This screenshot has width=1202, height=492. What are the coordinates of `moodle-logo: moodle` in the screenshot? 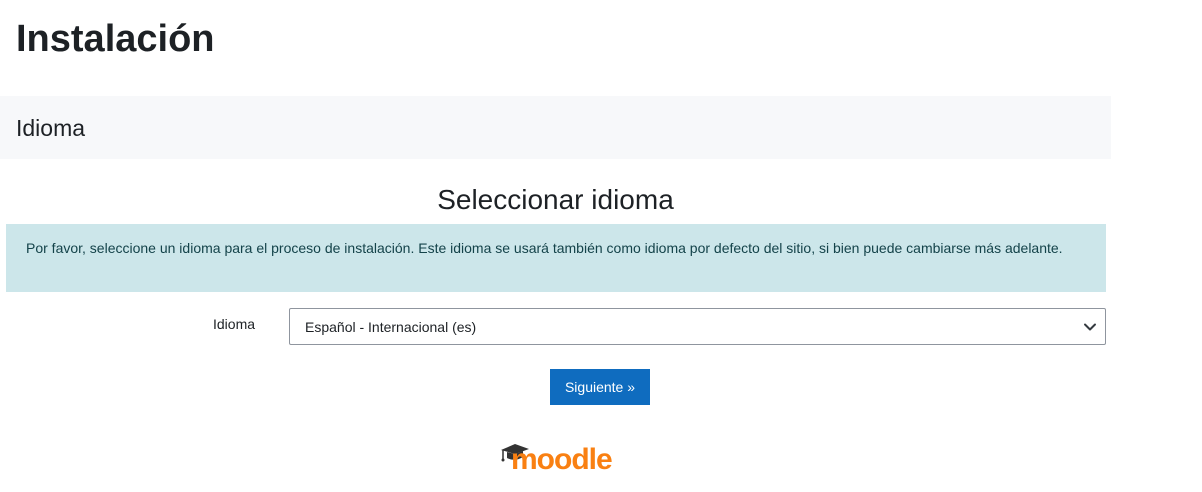 It's located at (557, 457).